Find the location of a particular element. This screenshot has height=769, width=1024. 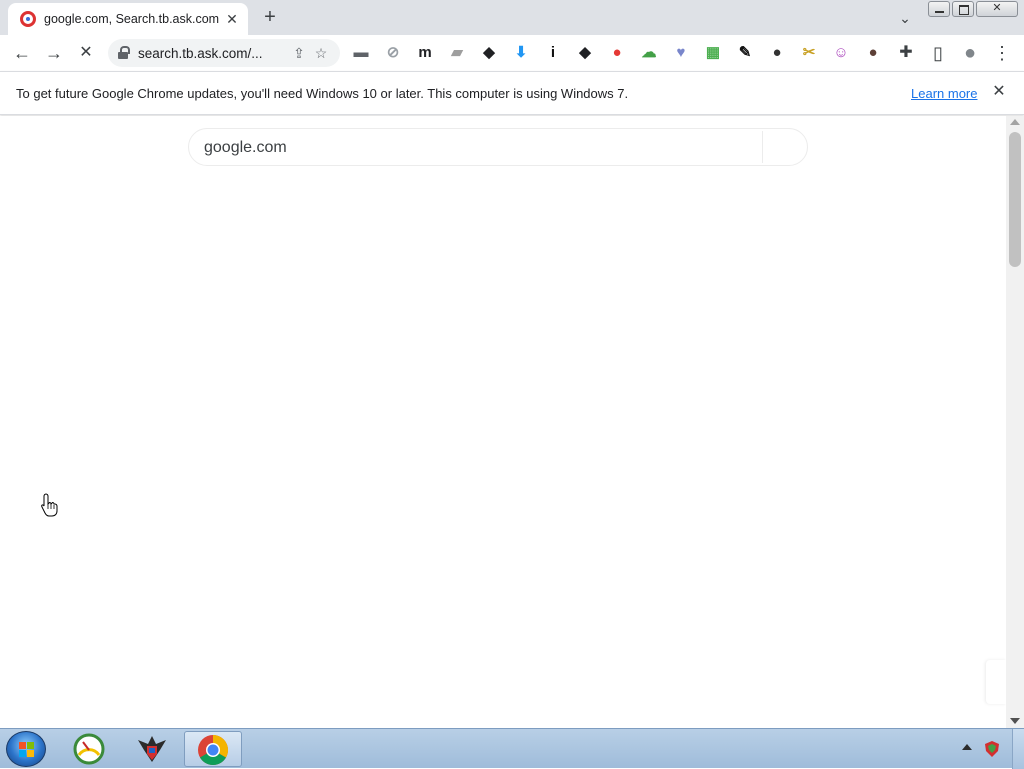

share-icon: ⇪ is located at coordinates (299, 53).